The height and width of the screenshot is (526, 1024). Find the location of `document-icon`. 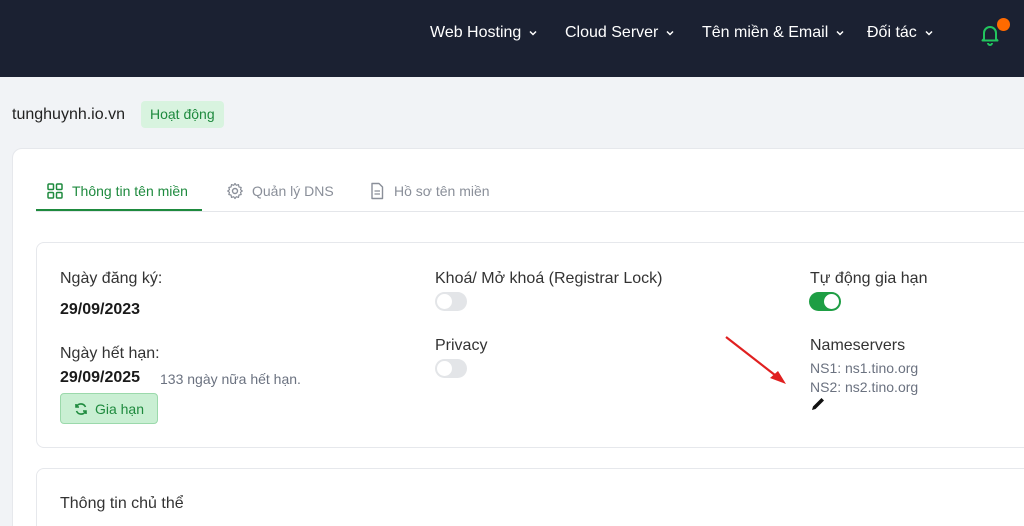

document-icon is located at coordinates (377, 191).